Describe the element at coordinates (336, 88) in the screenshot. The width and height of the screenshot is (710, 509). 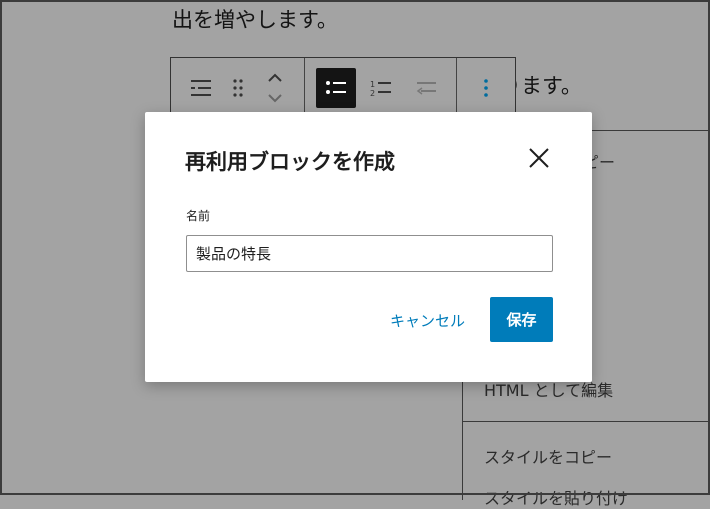
I see `unordered-list-icon` at that location.